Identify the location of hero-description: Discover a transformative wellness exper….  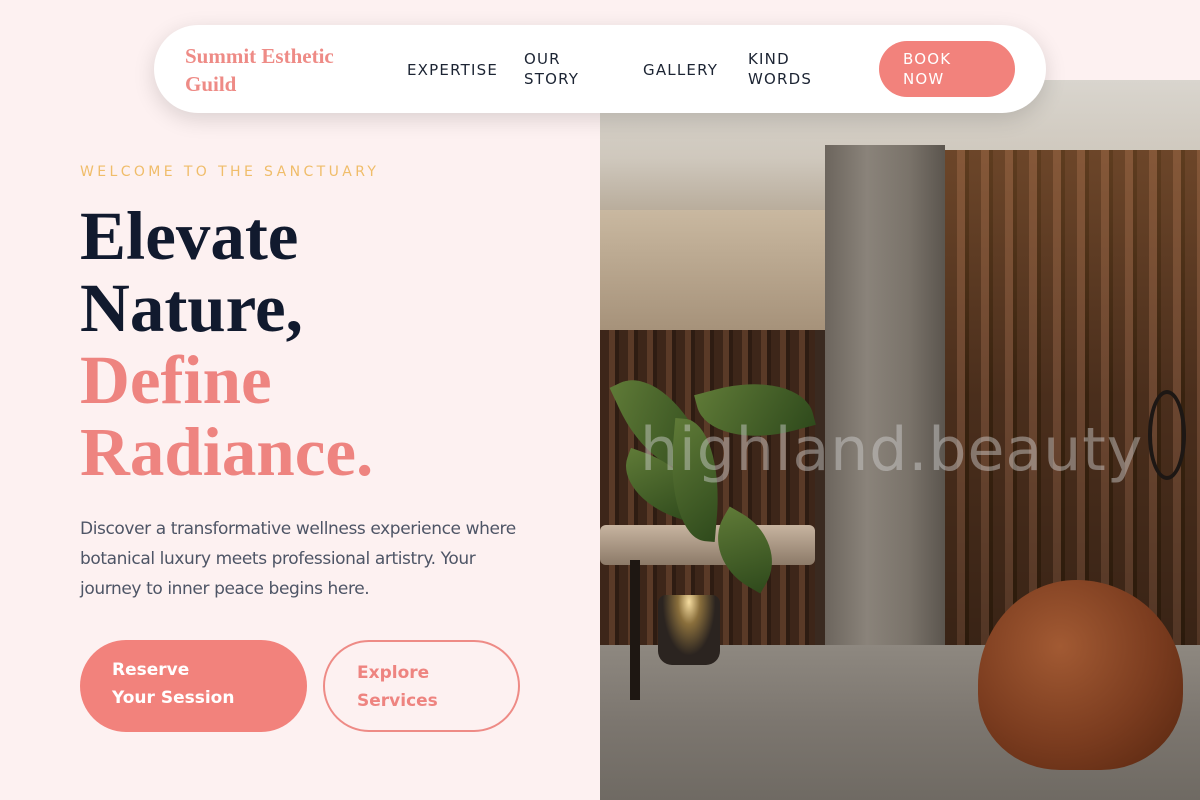
(298, 559).